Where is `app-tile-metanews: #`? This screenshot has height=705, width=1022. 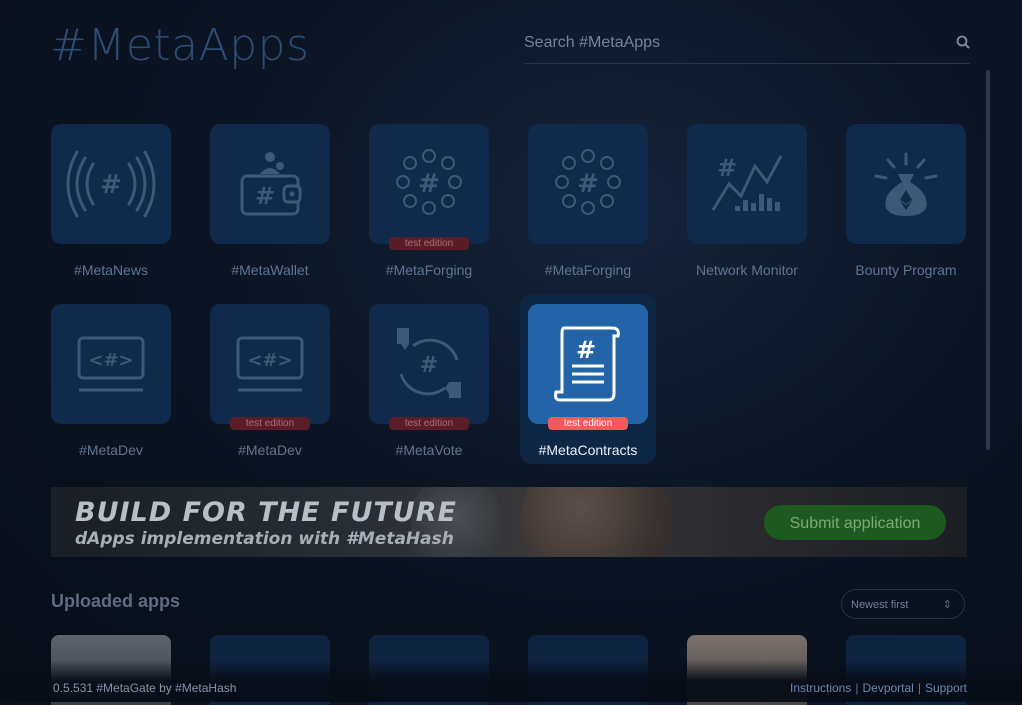
app-tile-metanews: # is located at coordinates (111, 184).